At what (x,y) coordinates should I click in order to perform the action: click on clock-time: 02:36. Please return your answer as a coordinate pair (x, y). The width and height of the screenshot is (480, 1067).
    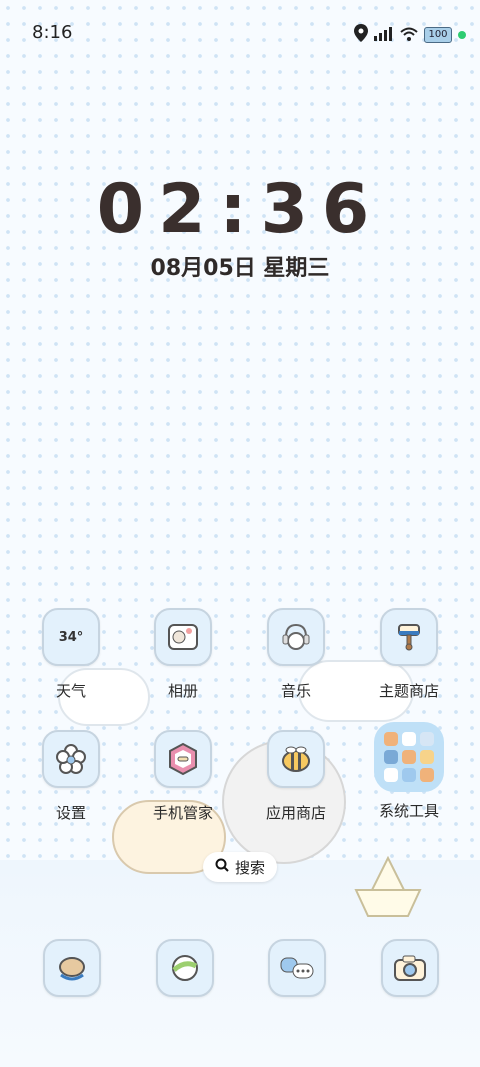
    Looking at the image, I should click on (240, 209).